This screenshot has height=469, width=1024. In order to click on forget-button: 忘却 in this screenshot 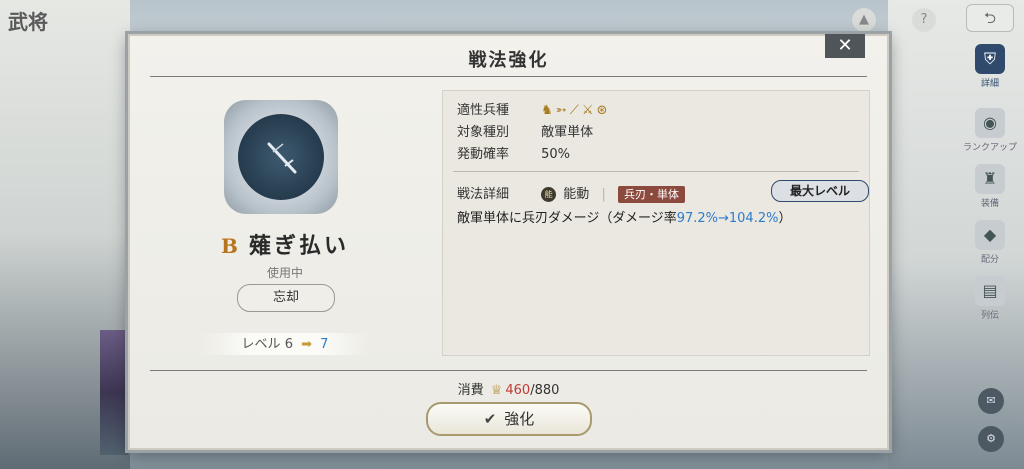, I will do `click(286, 298)`.